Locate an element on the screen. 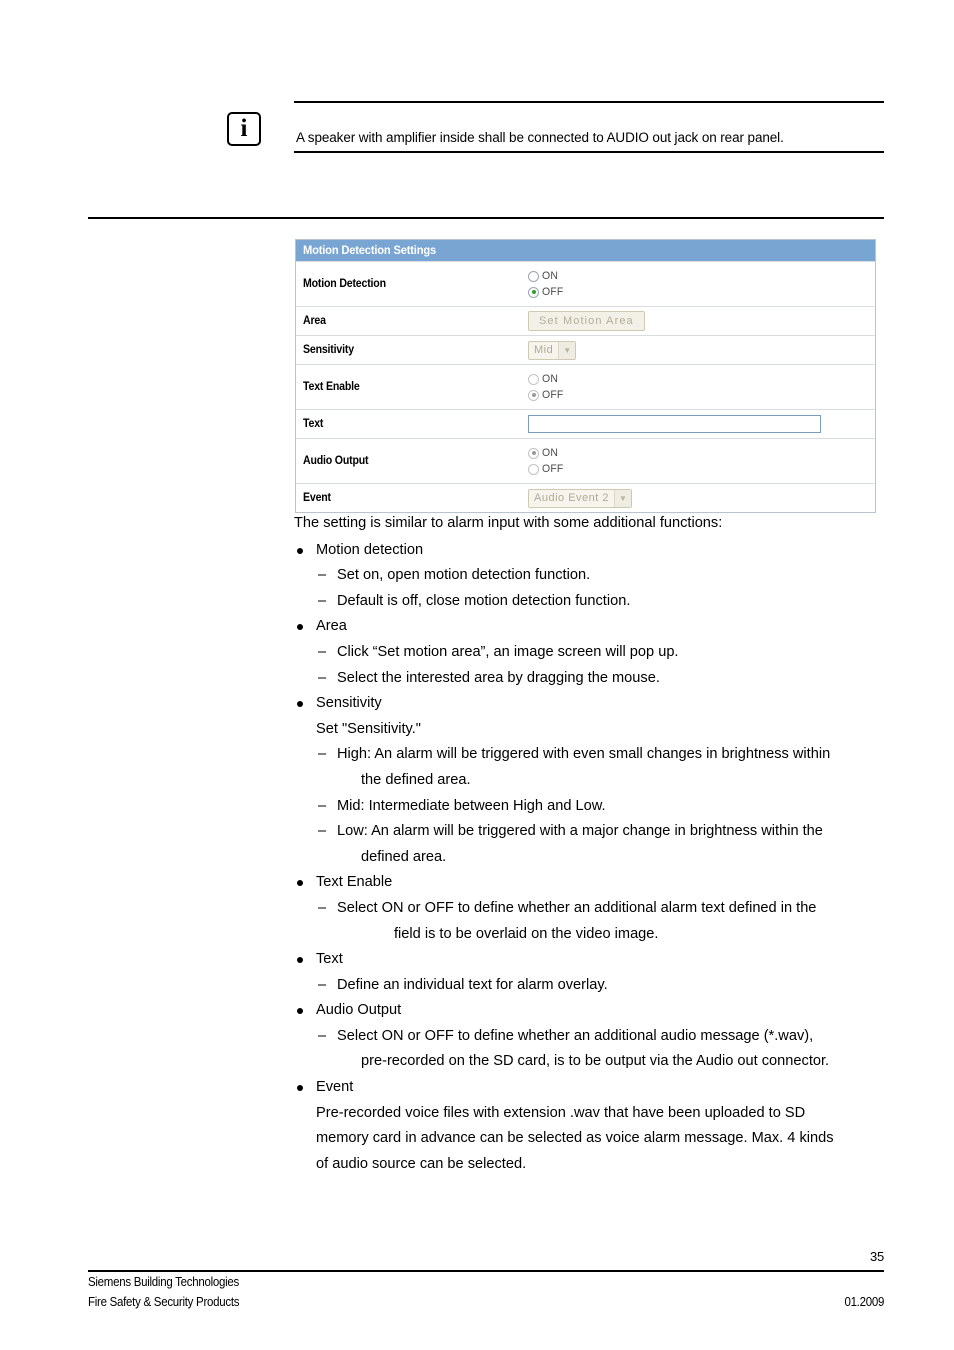 The width and height of the screenshot is (954, 1350). row-text-enable: Text Enable ON OFF is located at coordinates (585, 386).